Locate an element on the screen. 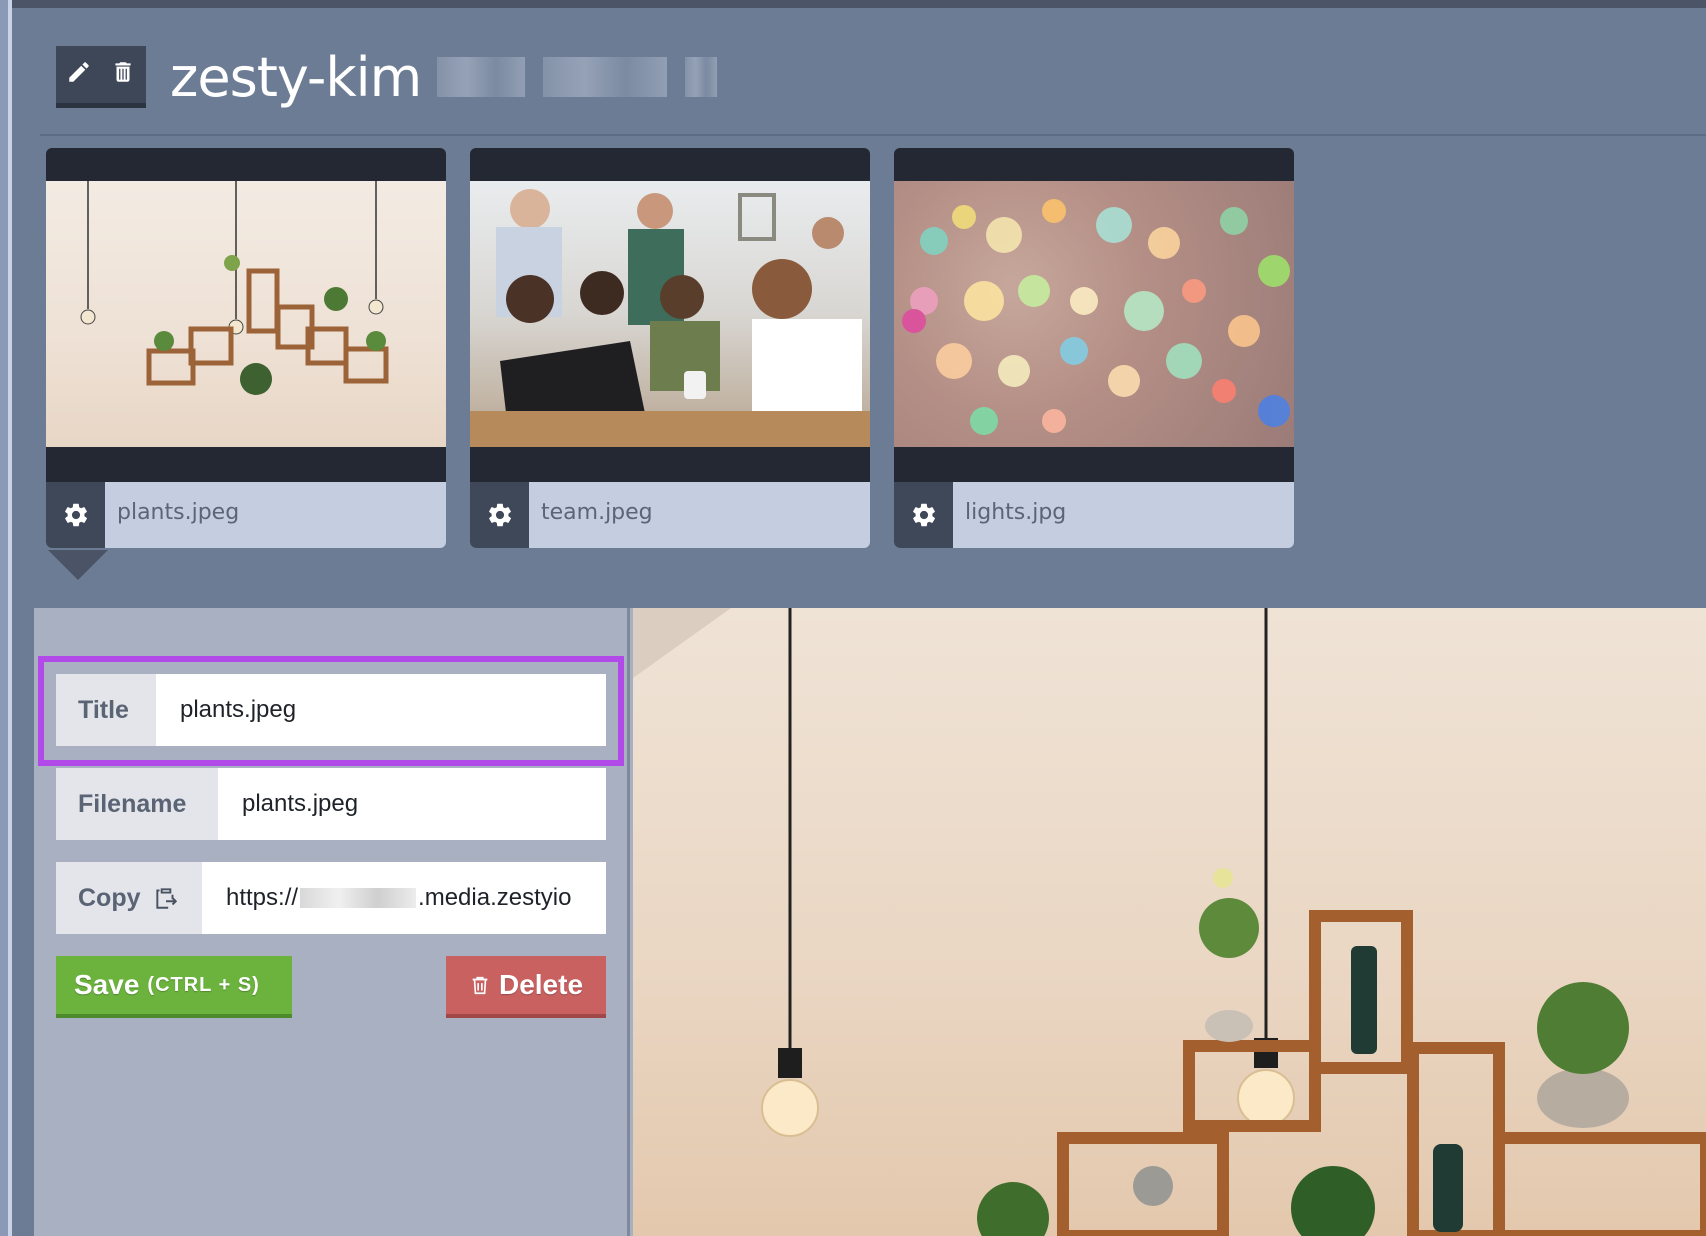 Image resolution: width=1706 pixels, height=1236 pixels. title-field: Title is located at coordinates (331, 710).